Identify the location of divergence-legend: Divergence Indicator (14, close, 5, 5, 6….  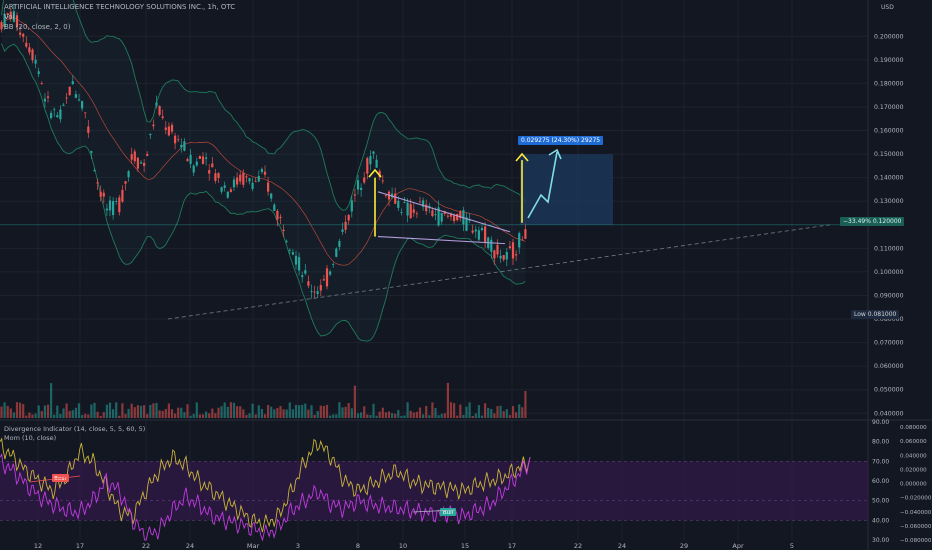
(74, 429).